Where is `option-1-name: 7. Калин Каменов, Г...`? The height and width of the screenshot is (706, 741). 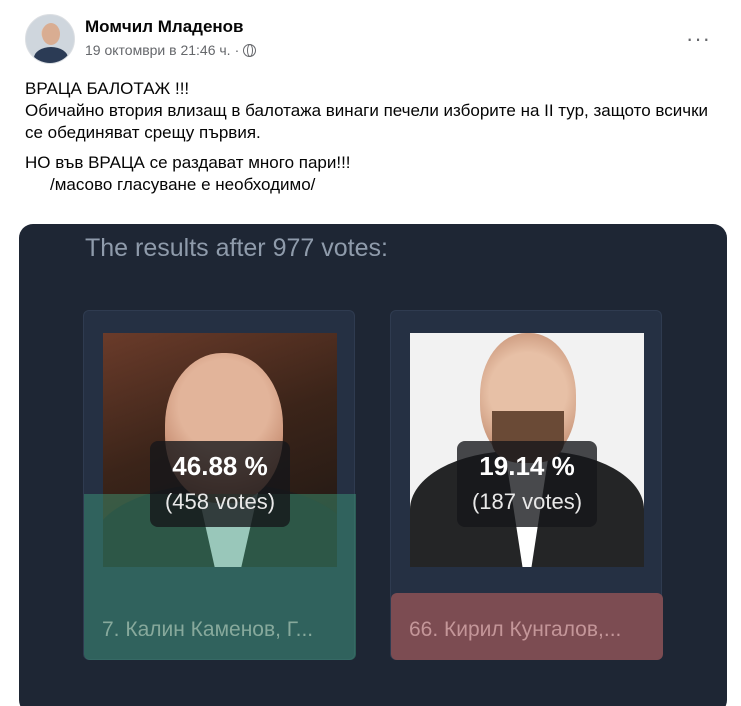
option-1-name: 7. Калин Каменов, Г... is located at coordinates (208, 629).